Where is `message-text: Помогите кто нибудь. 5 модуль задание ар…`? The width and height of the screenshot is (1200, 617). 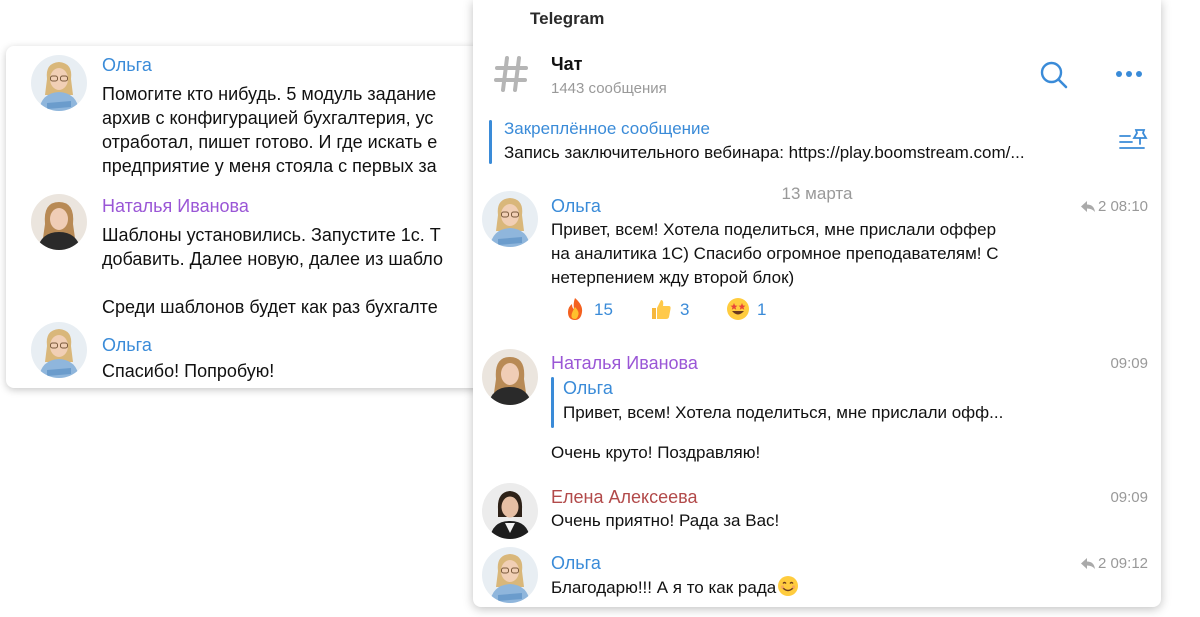
message-text: Помогите кто нибудь. 5 модуль задание ар… is located at coordinates (270, 130).